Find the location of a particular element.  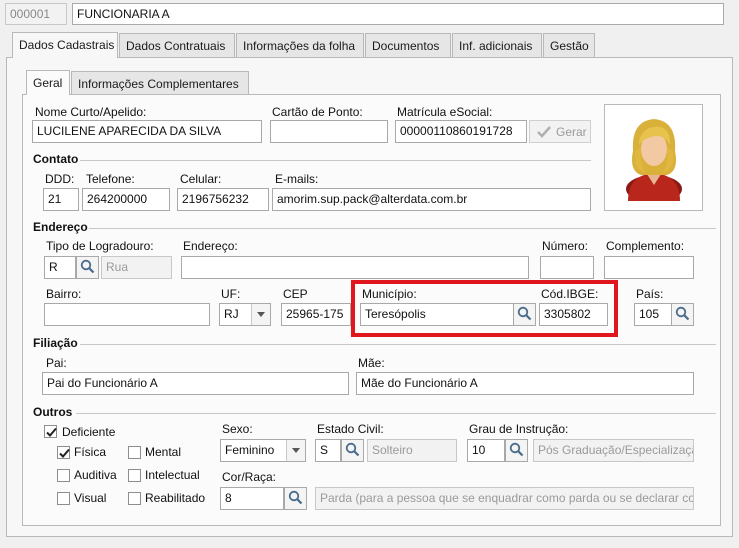

tab-dados-contratuais: Dados Contratuais is located at coordinates (177, 45).